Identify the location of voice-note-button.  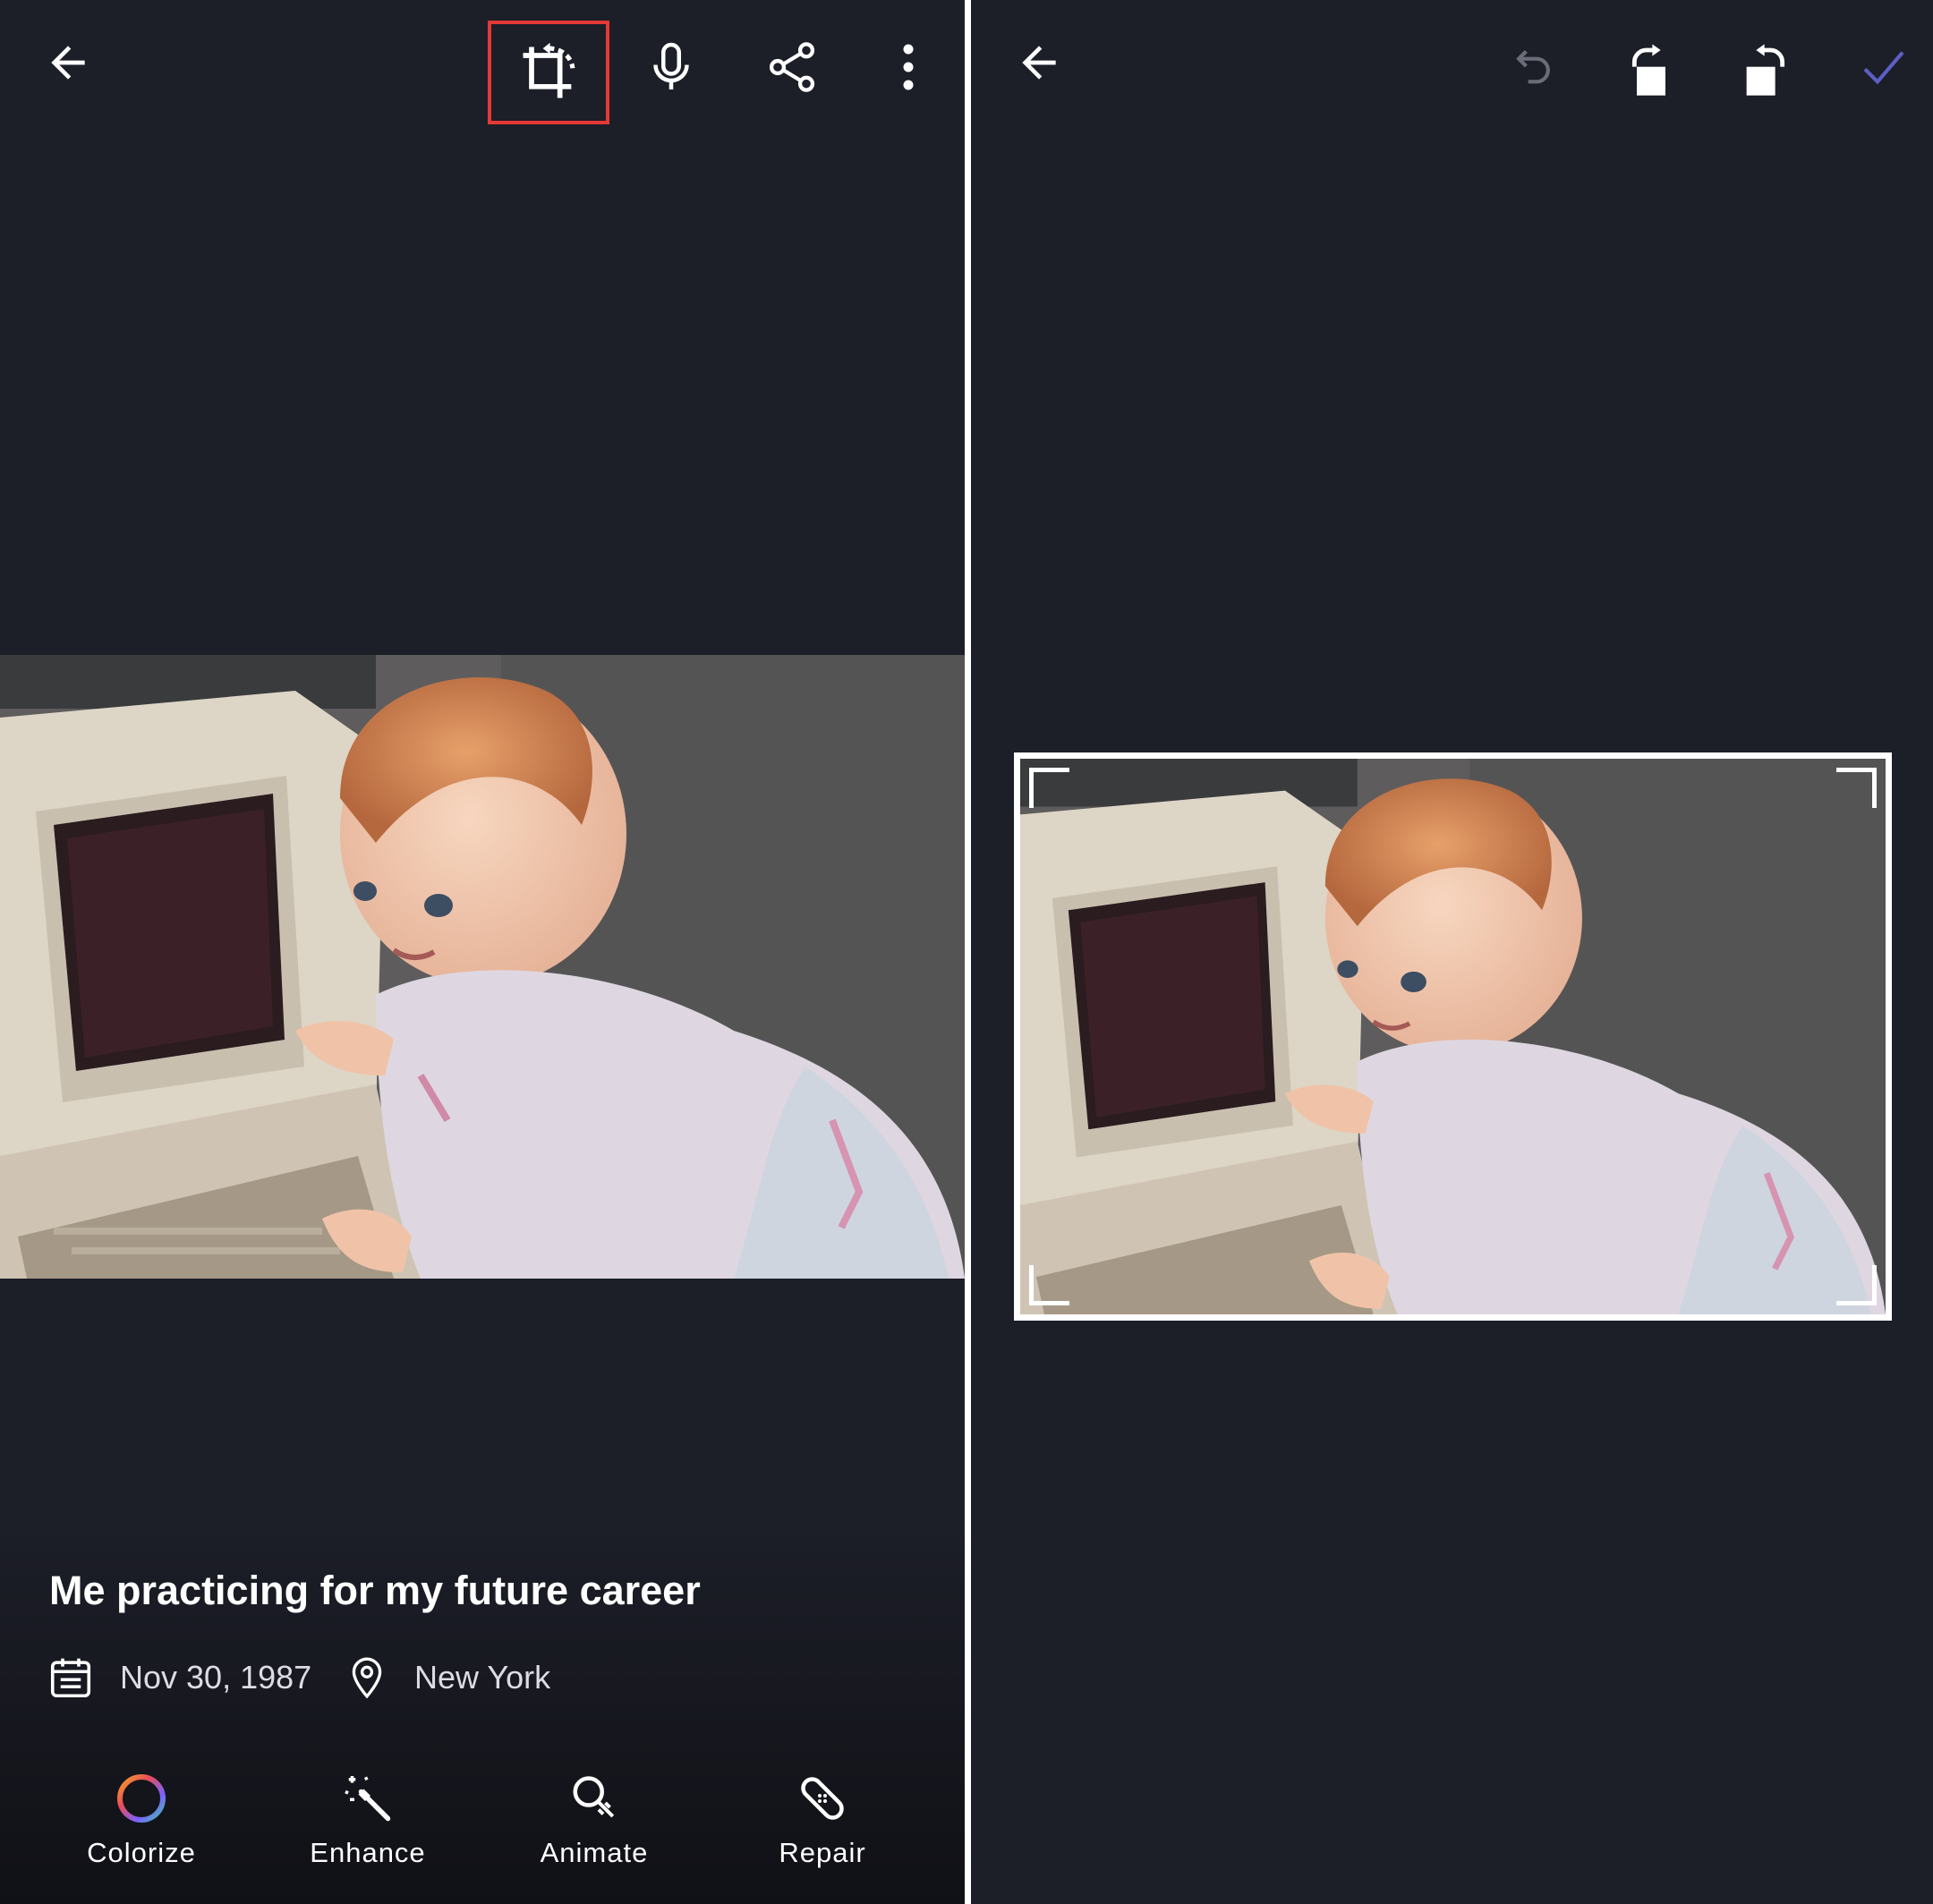
(671, 67).